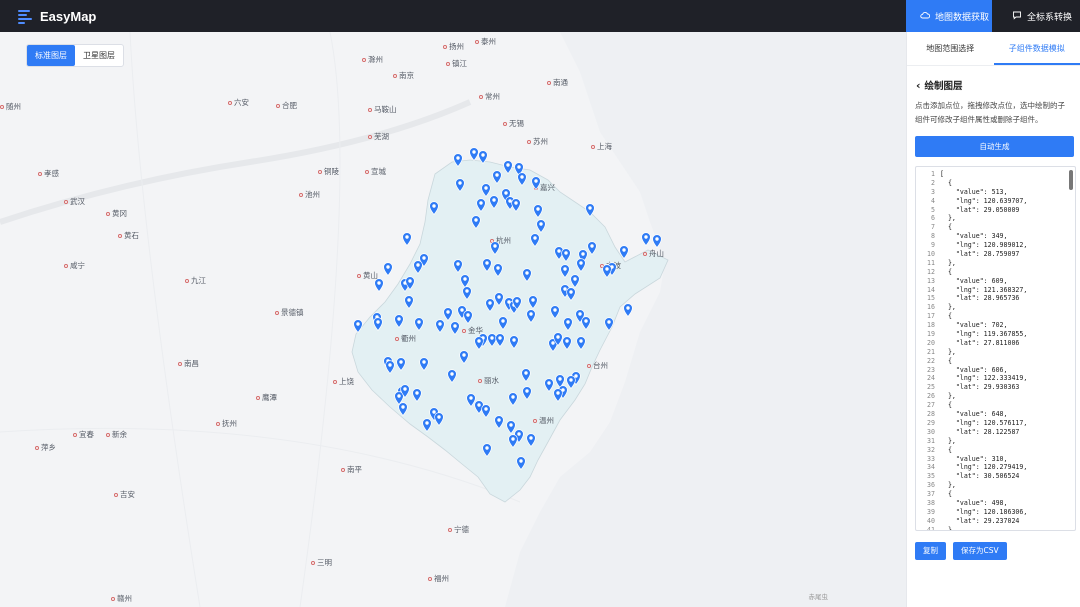 Image resolution: width=1080 pixels, height=607 pixels. I want to click on city-name: 九江, so click(198, 280).